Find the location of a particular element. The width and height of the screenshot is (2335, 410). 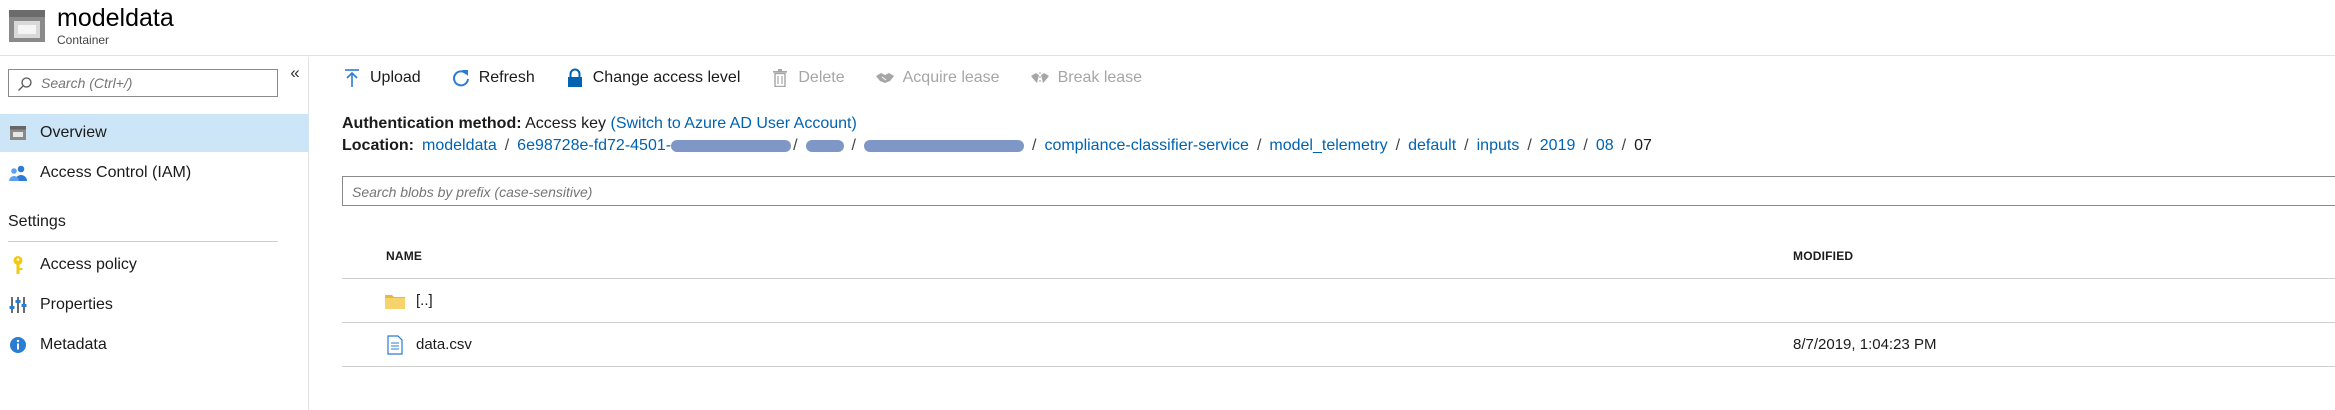

breadcrumb-item: model_telemetry is located at coordinates (1328, 146).